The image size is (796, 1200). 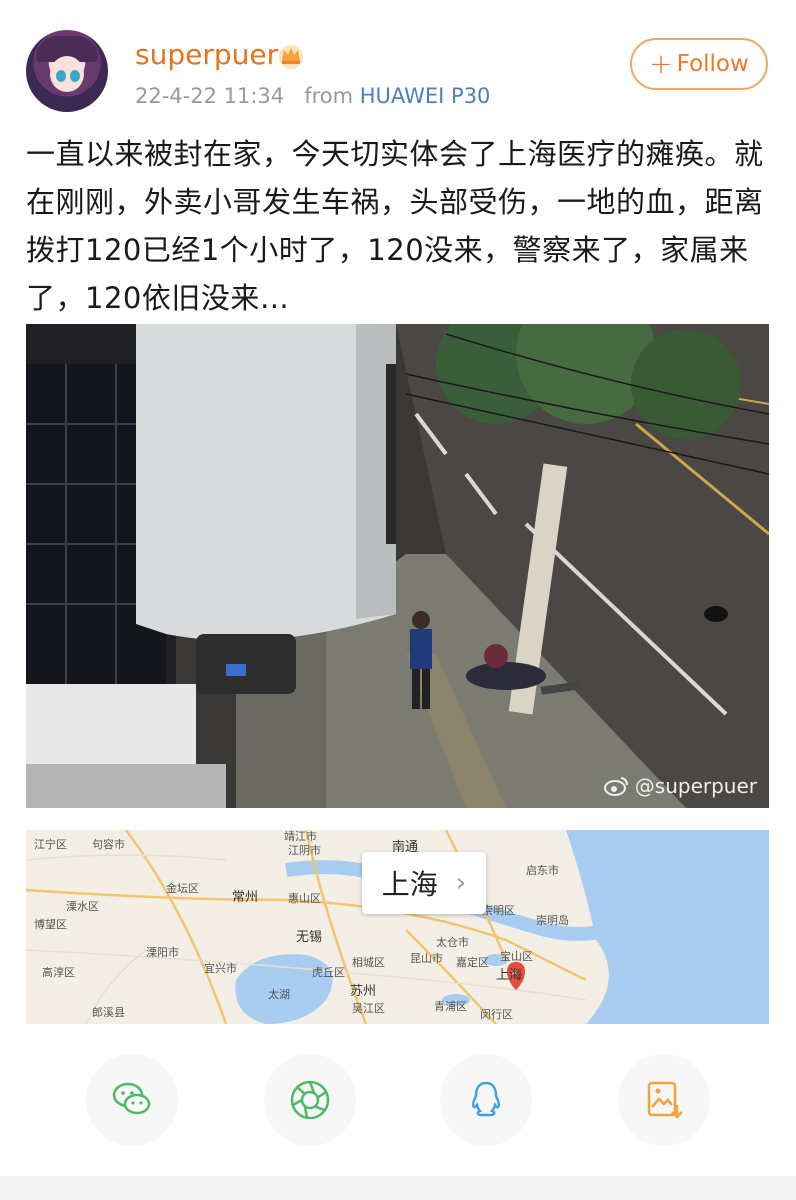 What do you see at coordinates (368, 962) in the screenshot?
I see `map-place: 相城区` at bounding box center [368, 962].